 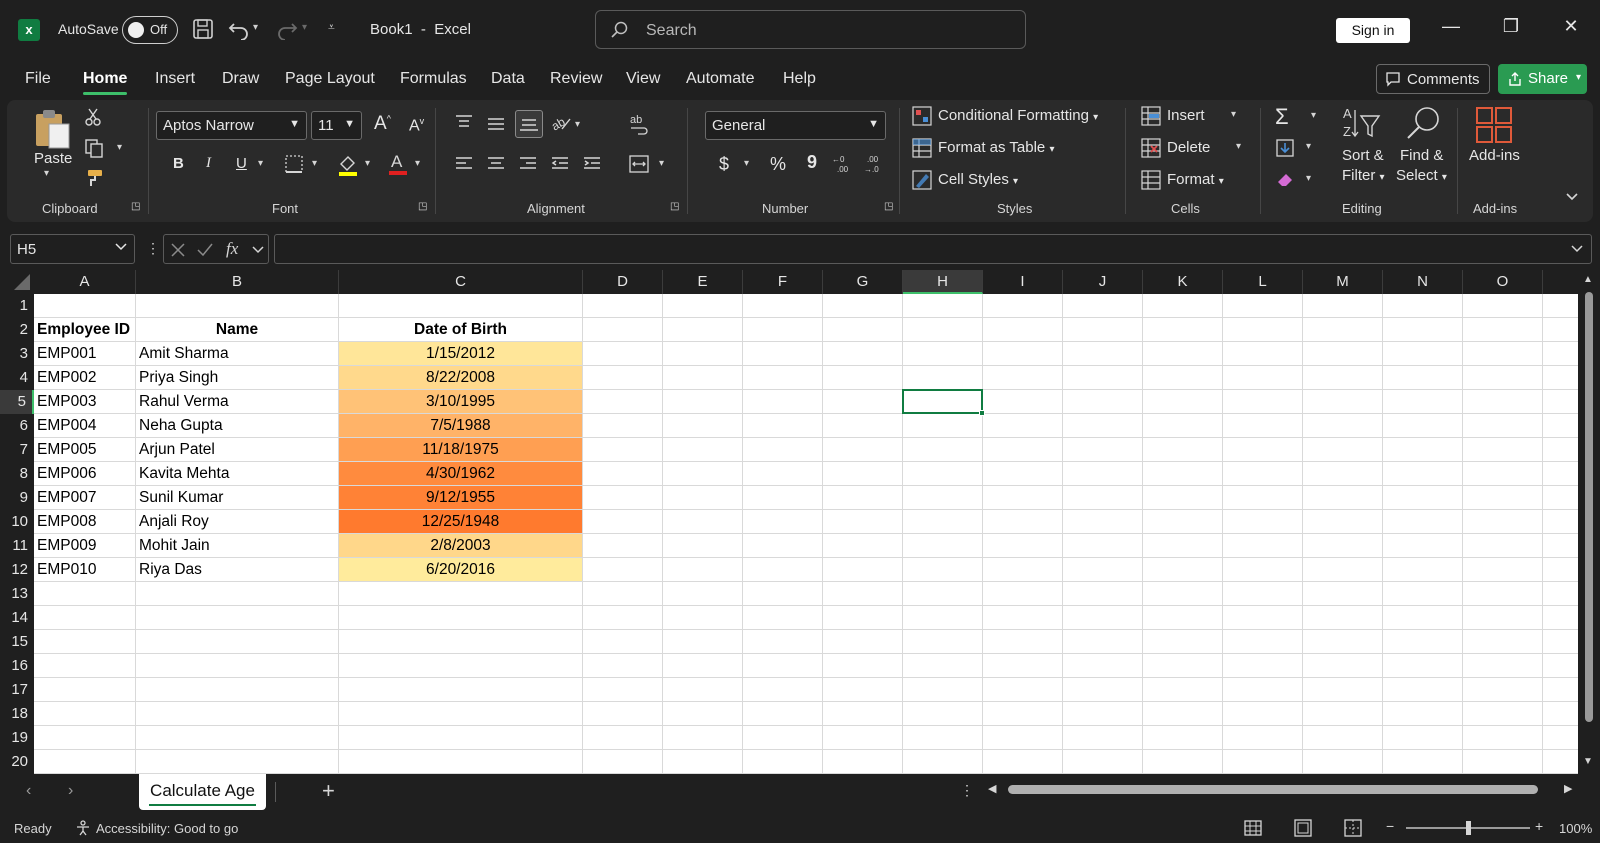 I want to click on zoom-in-icon: +, so click(x=1539, y=826).